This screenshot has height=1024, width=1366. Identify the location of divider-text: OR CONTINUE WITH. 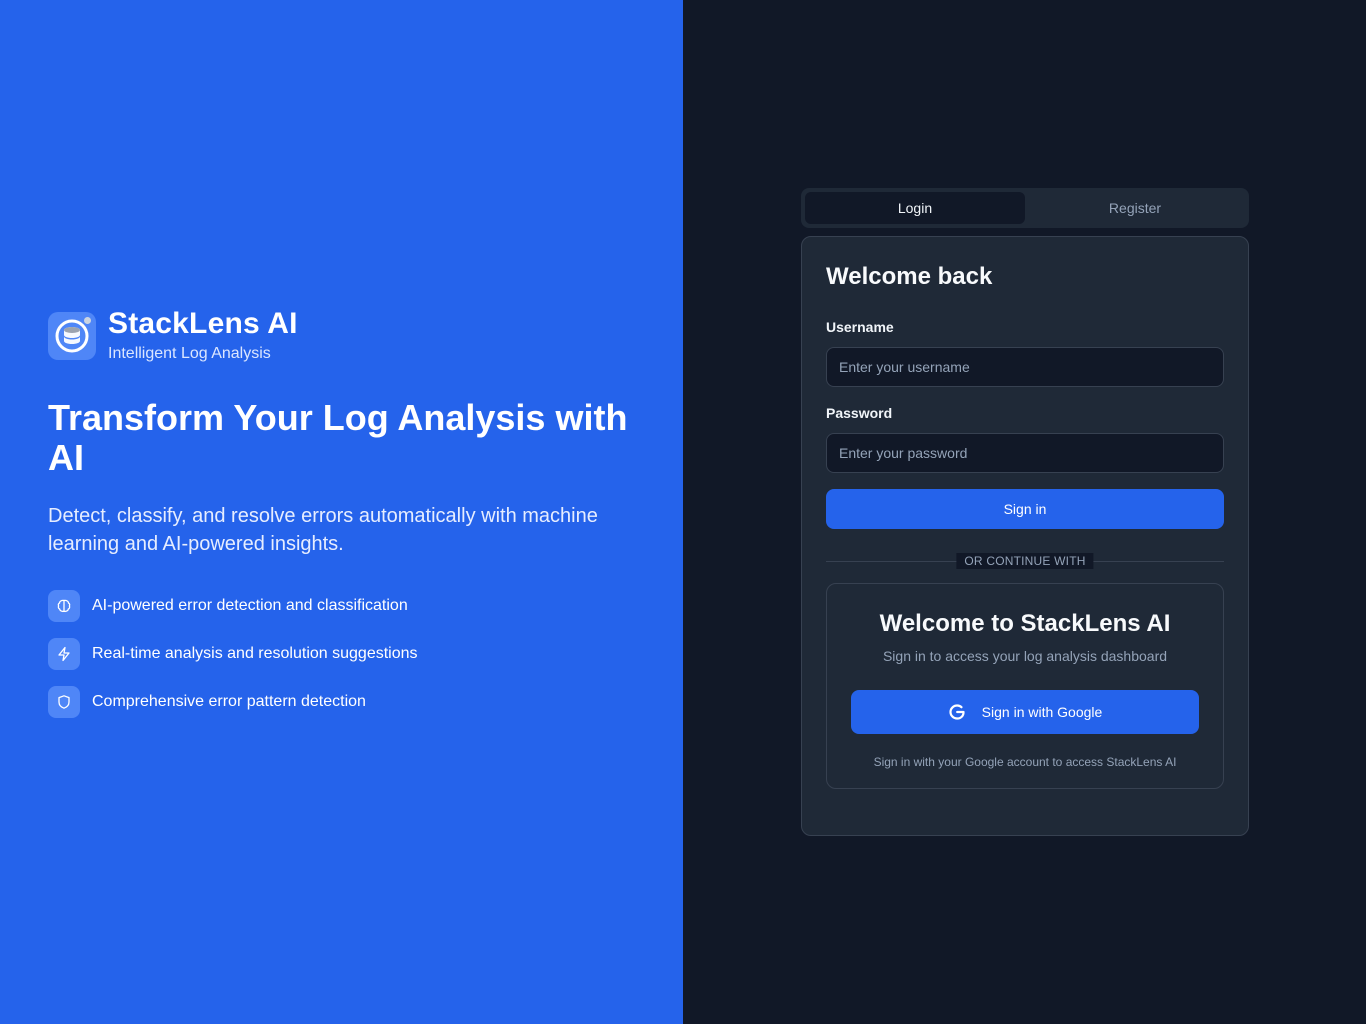
(1025, 561).